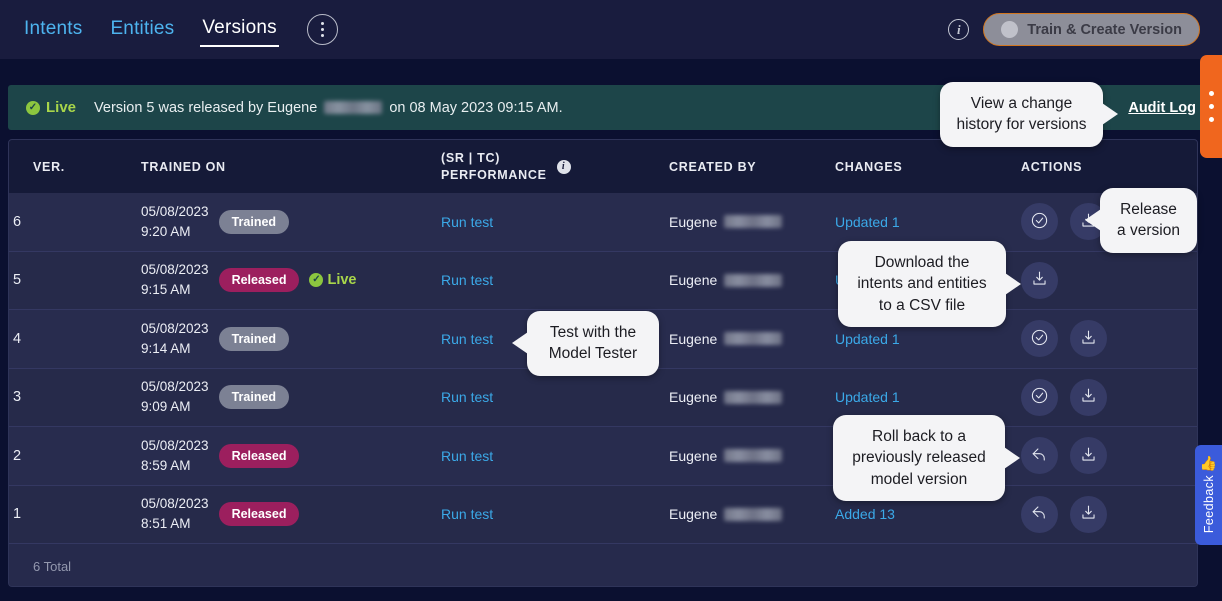 Image resolution: width=1222 pixels, height=601 pixels. Describe the element at coordinates (1208, 504) in the screenshot. I see `feedback-tab-label: Feedback` at that location.